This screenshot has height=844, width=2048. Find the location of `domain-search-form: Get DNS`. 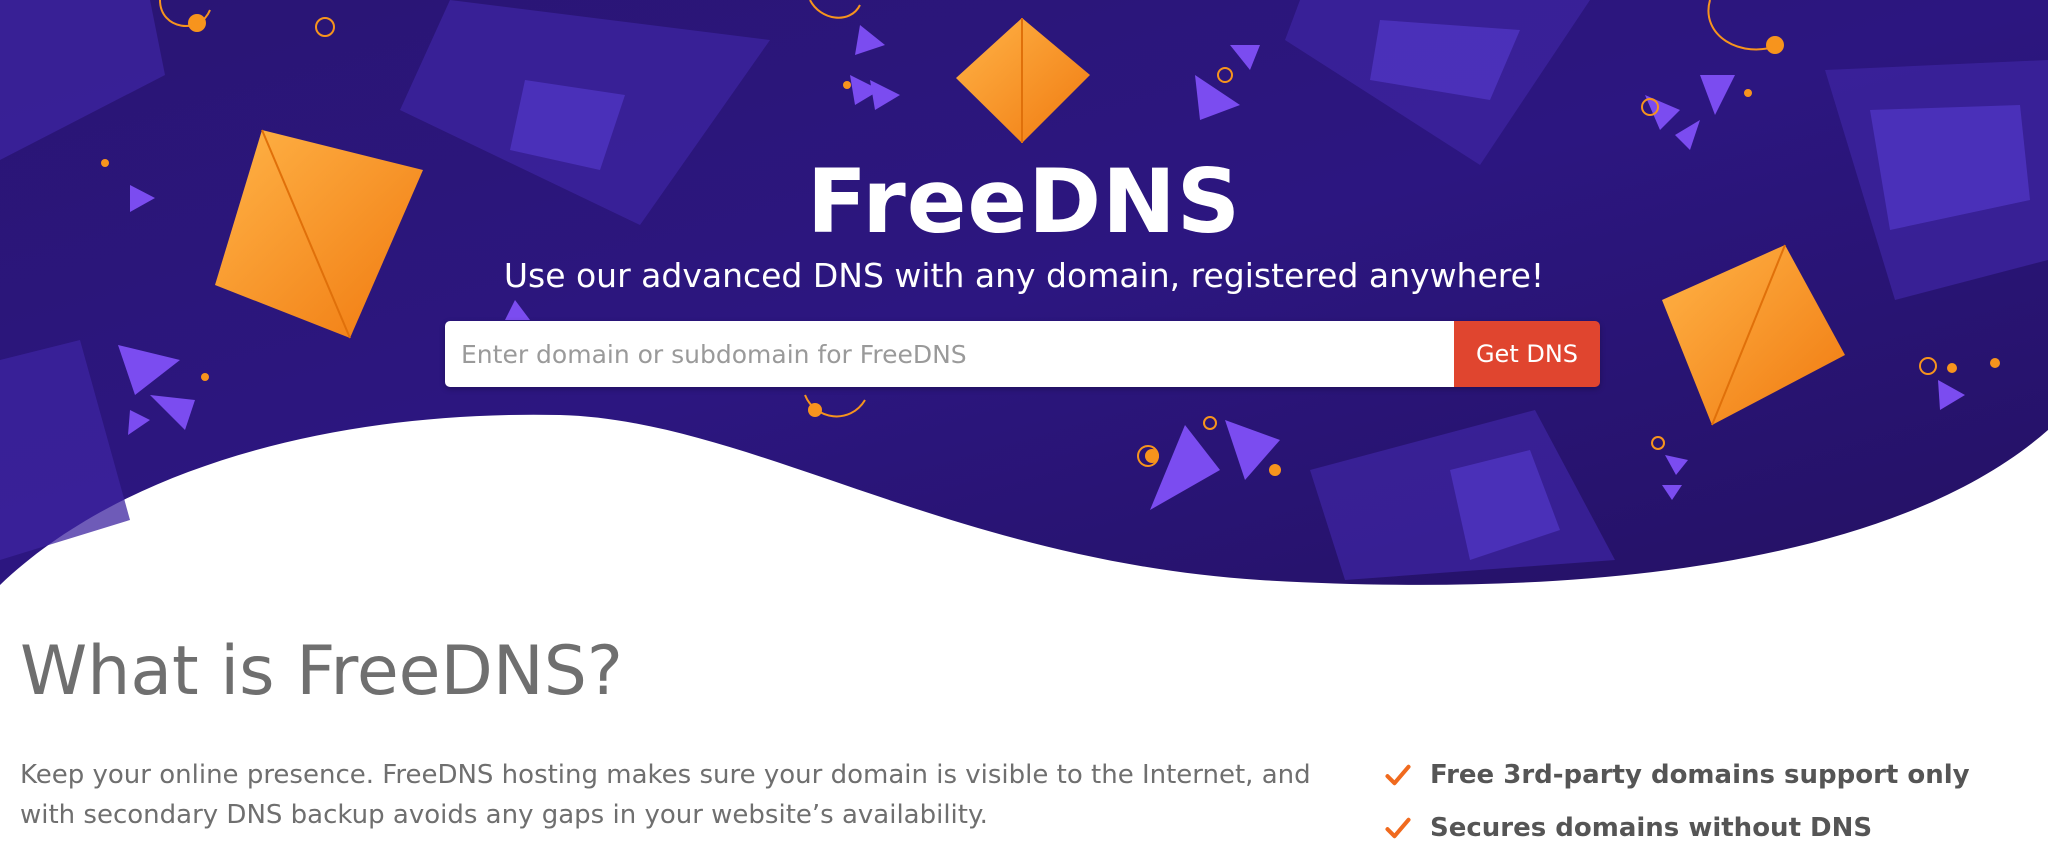

domain-search-form: Get DNS is located at coordinates (1022, 354).